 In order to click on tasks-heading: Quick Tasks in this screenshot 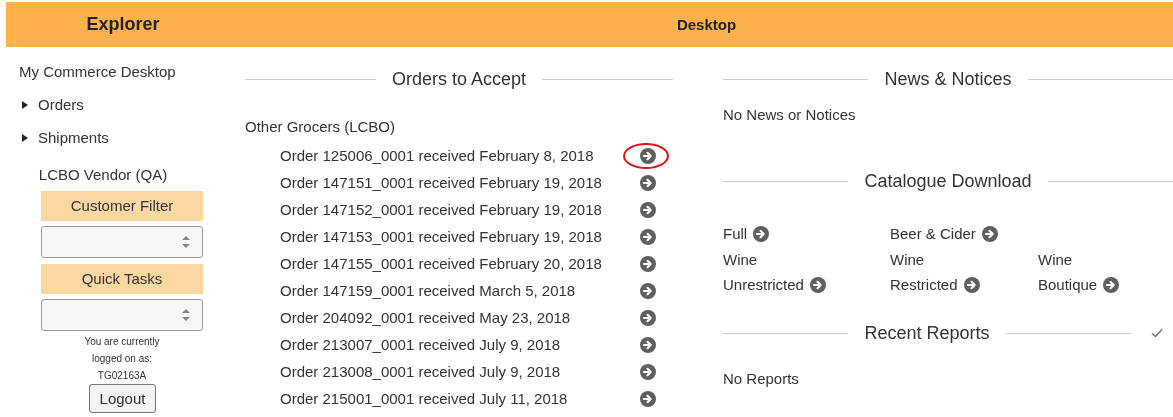, I will do `click(122, 279)`.